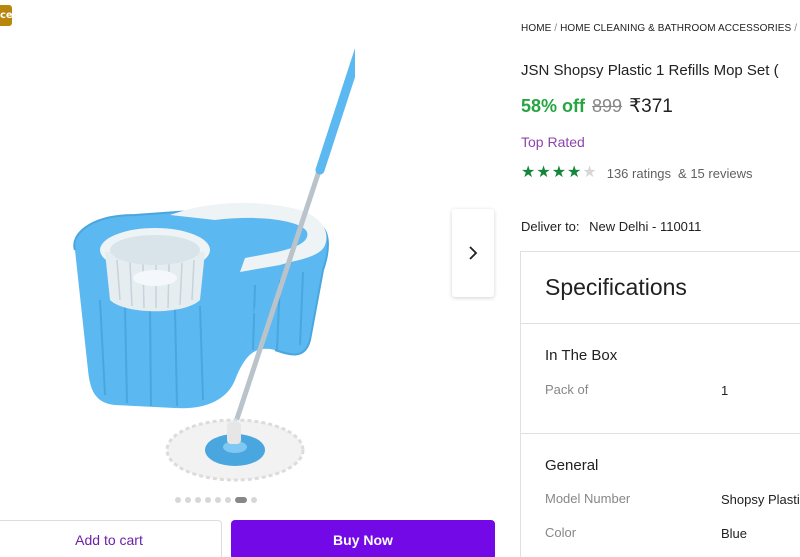  What do you see at coordinates (241, 500) in the screenshot?
I see `carousel-dot-active` at bounding box center [241, 500].